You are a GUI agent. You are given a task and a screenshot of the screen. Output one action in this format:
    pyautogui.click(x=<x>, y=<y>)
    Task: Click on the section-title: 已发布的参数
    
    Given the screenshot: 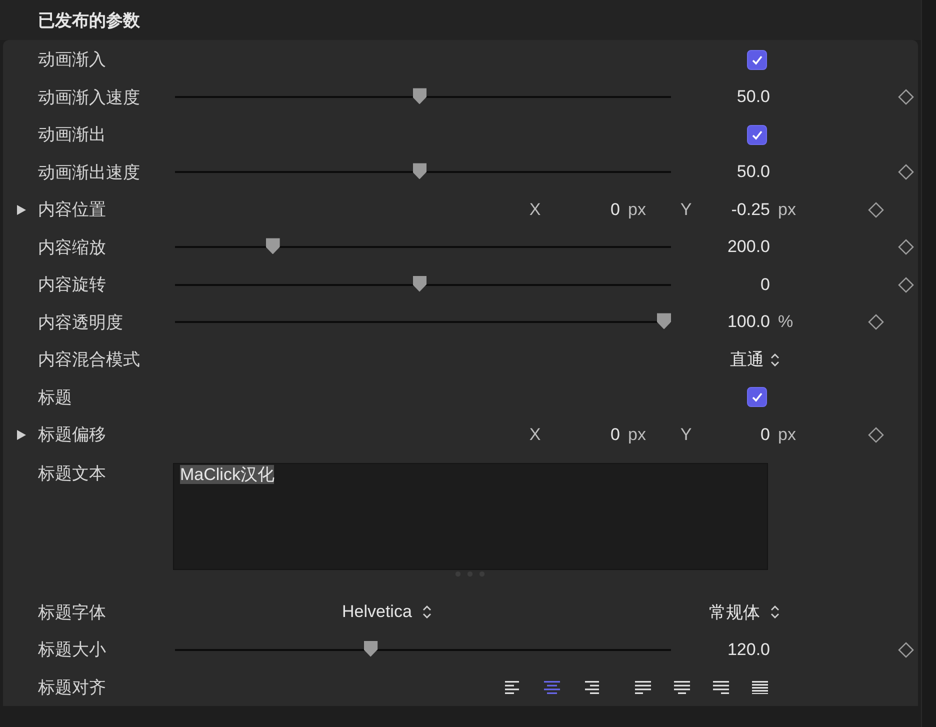 What is the action you would take?
    pyautogui.click(x=89, y=21)
    